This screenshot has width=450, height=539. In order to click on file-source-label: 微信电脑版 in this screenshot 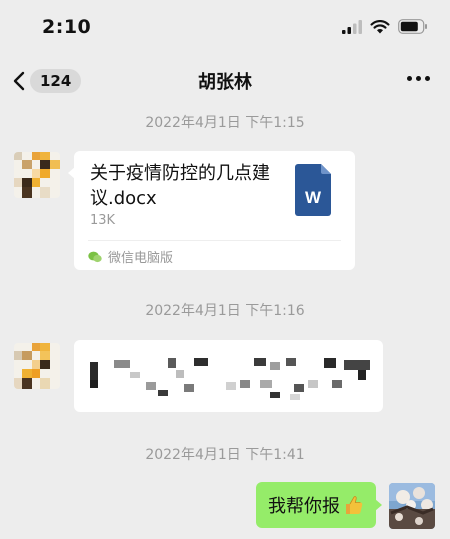, I will do `click(141, 258)`.